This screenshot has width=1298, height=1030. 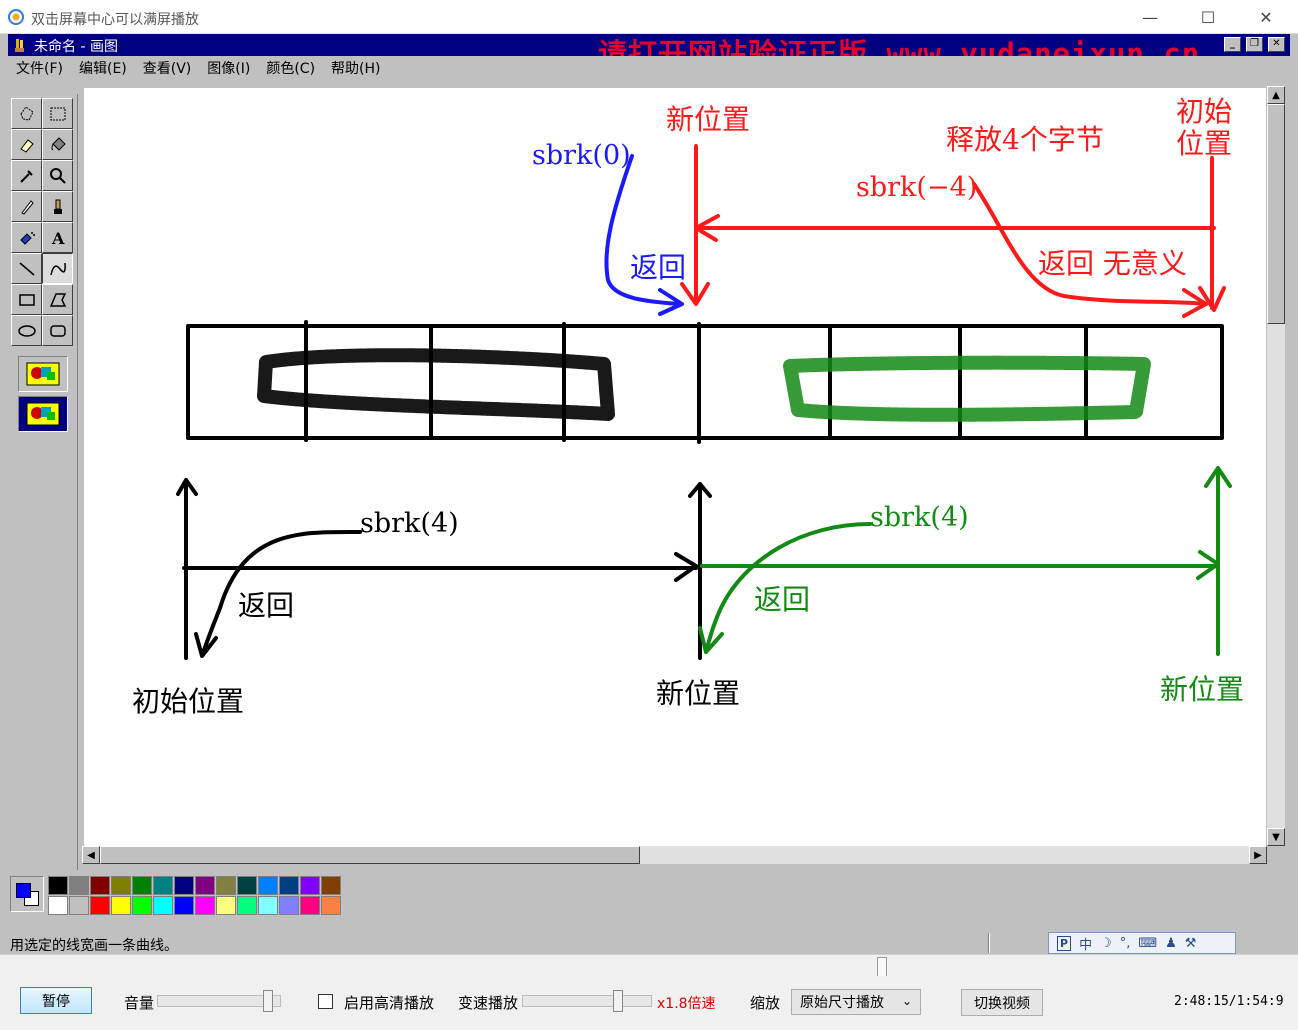 I want to click on line-tool, so click(x=26, y=268).